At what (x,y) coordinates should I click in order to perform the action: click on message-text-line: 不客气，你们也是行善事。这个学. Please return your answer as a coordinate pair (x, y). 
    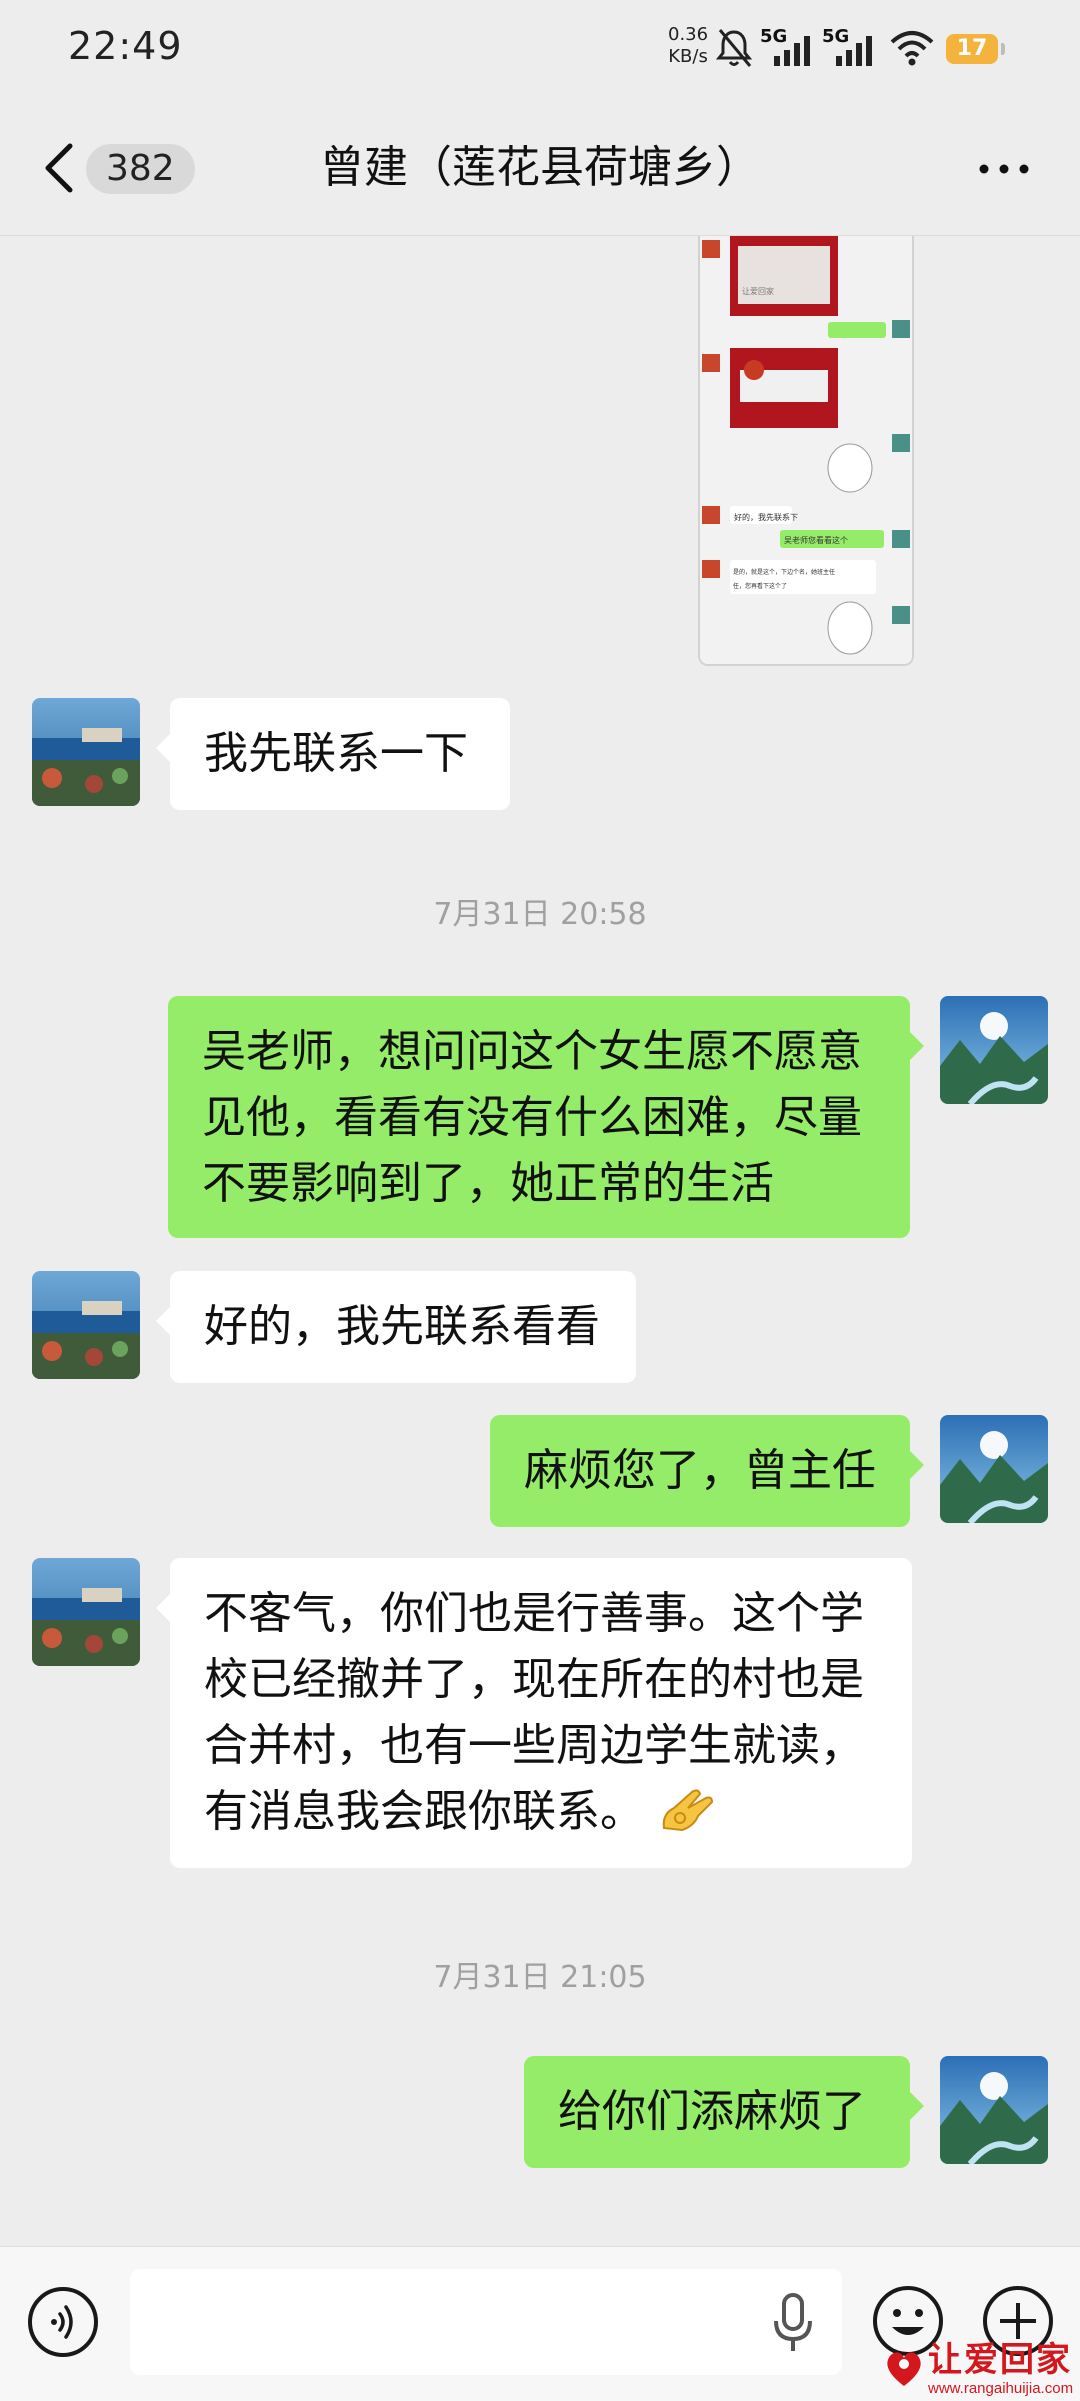
    Looking at the image, I should click on (534, 1613).